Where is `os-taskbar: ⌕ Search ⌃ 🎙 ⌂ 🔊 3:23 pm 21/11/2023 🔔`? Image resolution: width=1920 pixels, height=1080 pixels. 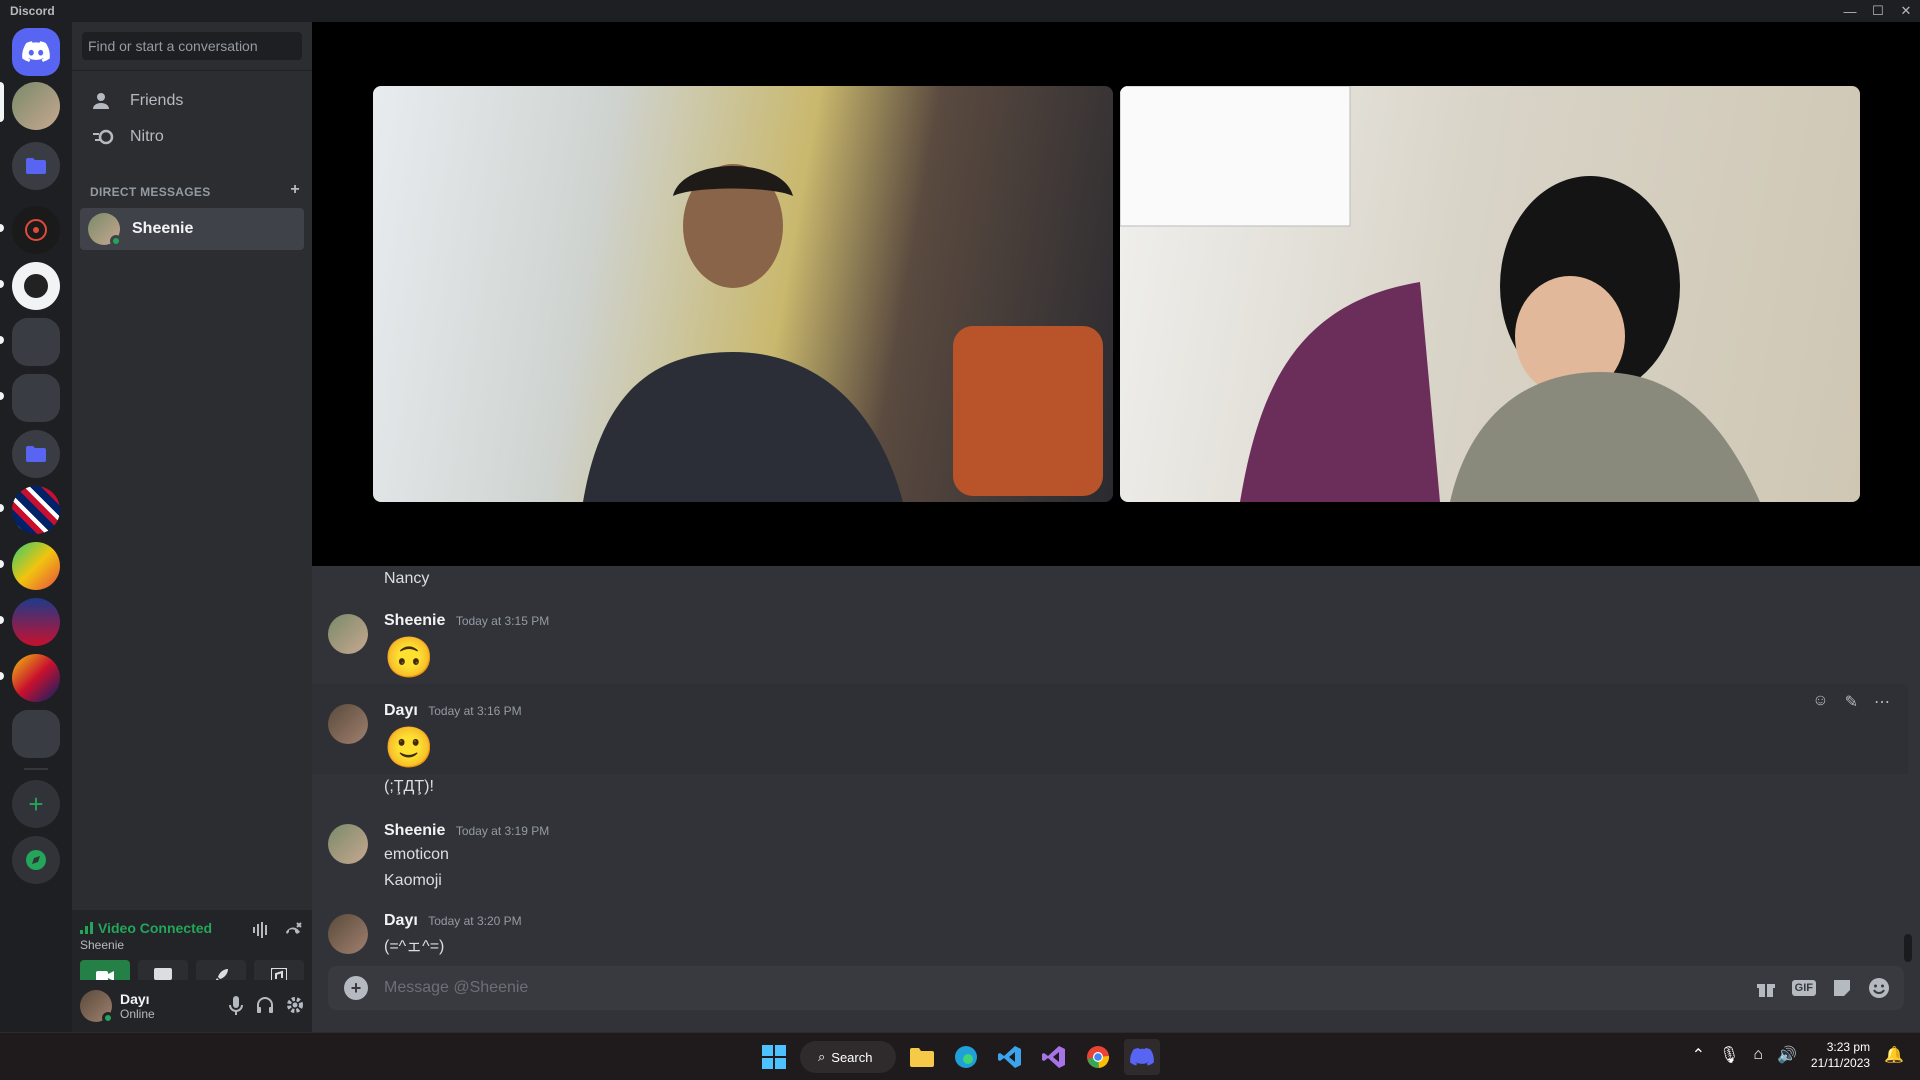
os-taskbar: ⌕ Search ⌃ 🎙 ⌂ 🔊 3:23 pm 21/11/2023 🔔 is located at coordinates (960, 1056).